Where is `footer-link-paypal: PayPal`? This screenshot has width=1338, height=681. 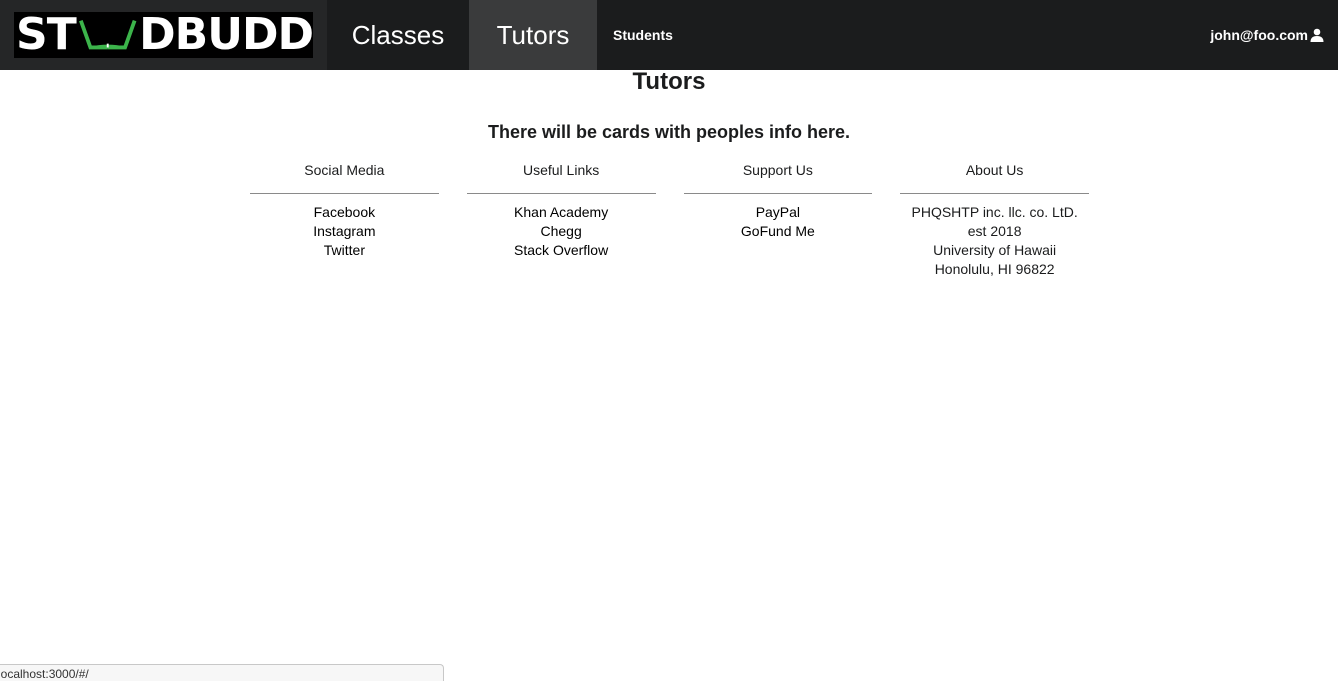
footer-link-paypal: PayPal is located at coordinates (778, 212).